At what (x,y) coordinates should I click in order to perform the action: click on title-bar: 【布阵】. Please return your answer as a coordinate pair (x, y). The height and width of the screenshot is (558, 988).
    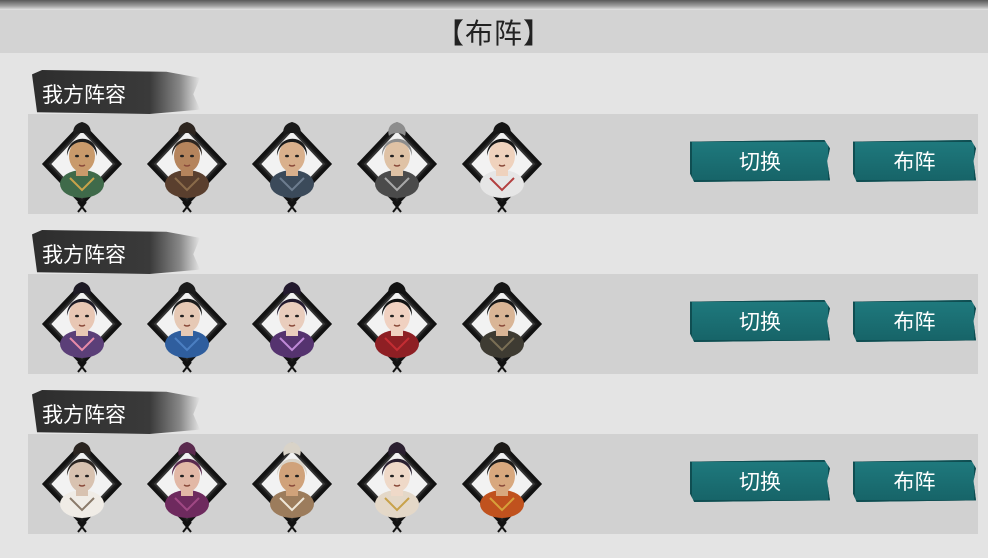
    Looking at the image, I should click on (494, 31).